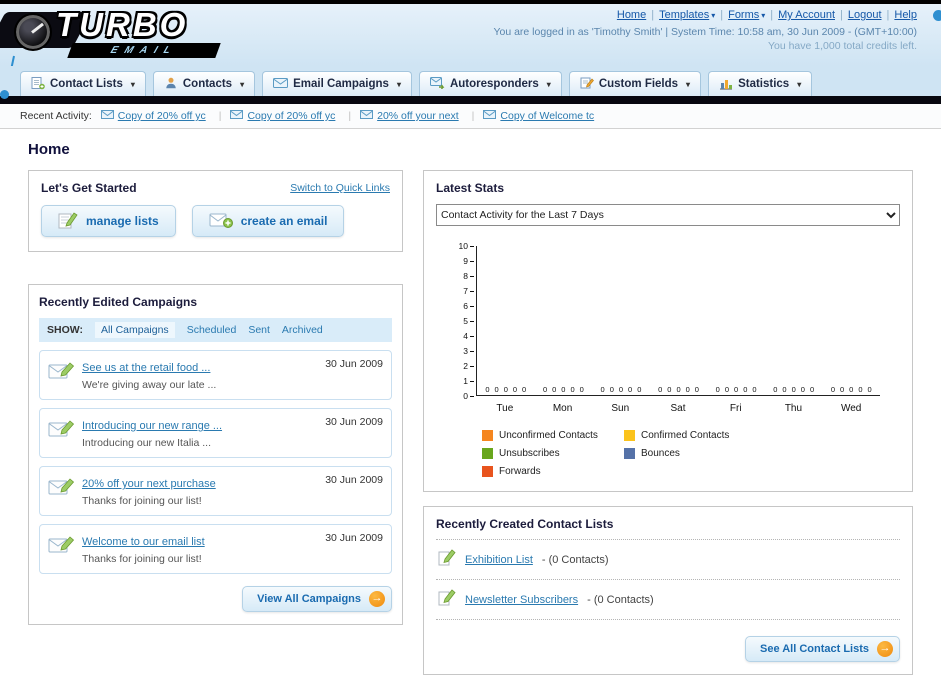 This screenshot has width=941, height=683. What do you see at coordinates (548, 435) in the screenshot?
I see `legend-label: Unconfirmed Contacts` at bounding box center [548, 435].